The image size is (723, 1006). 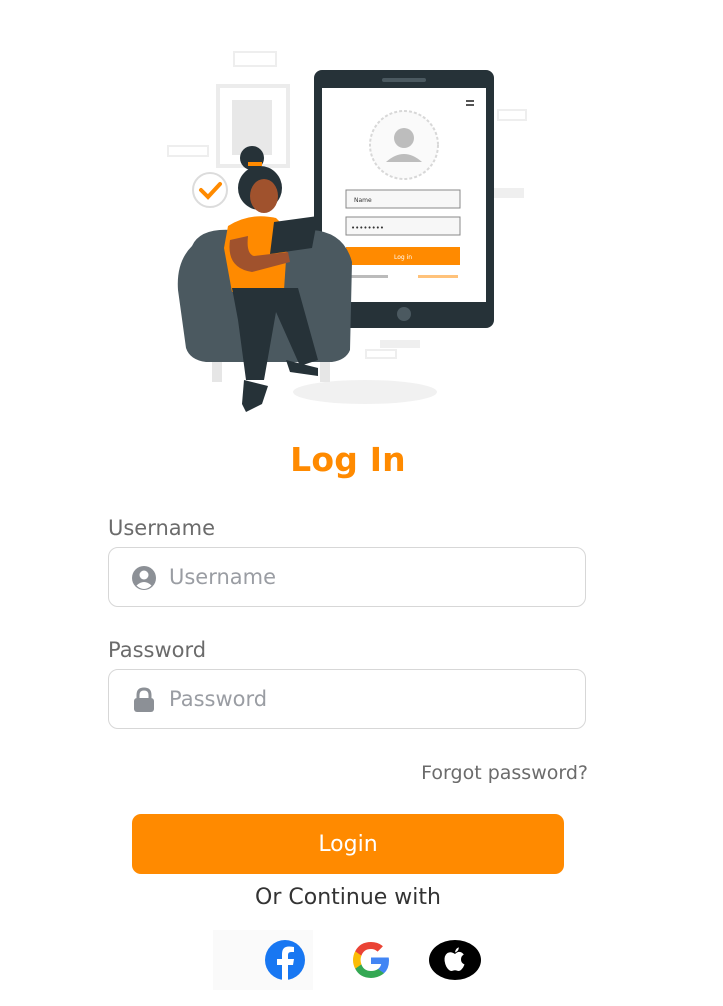 I want to click on hair-band-shape, so click(x=255, y=164).